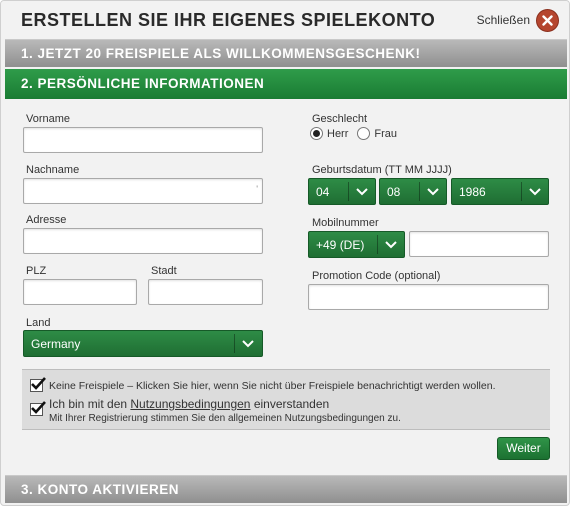 Image resolution: width=570 pixels, height=506 pixels. I want to click on dialog-title: ERSTELLEN SIE IHR EIGENES SPIELEKONTO, so click(228, 20).